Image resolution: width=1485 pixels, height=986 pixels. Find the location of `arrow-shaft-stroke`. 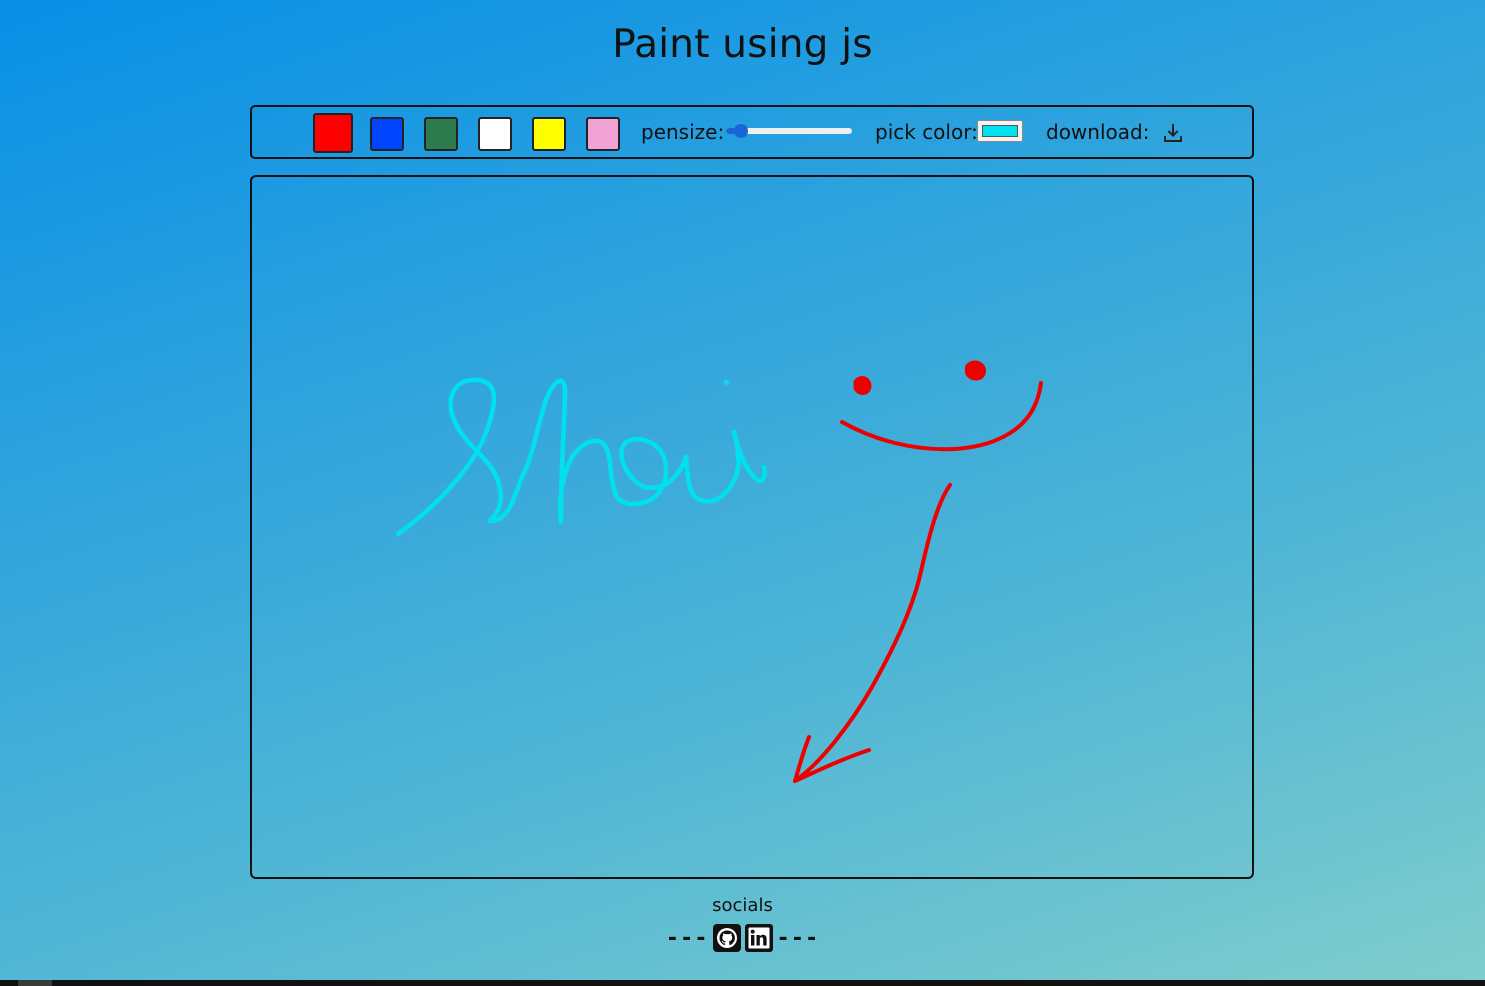

arrow-shaft-stroke is located at coordinates (872, 633).